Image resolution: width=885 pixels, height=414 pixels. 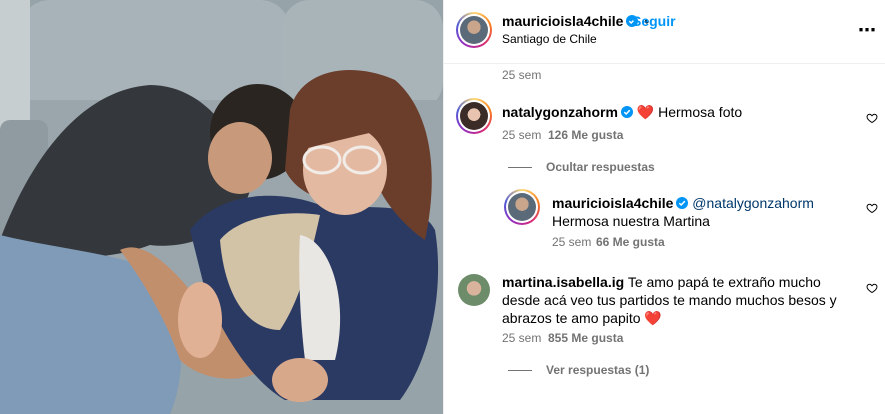 What do you see at coordinates (612, 203) in the screenshot?
I see `reply-username: mauricioisla4chile` at bounding box center [612, 203].